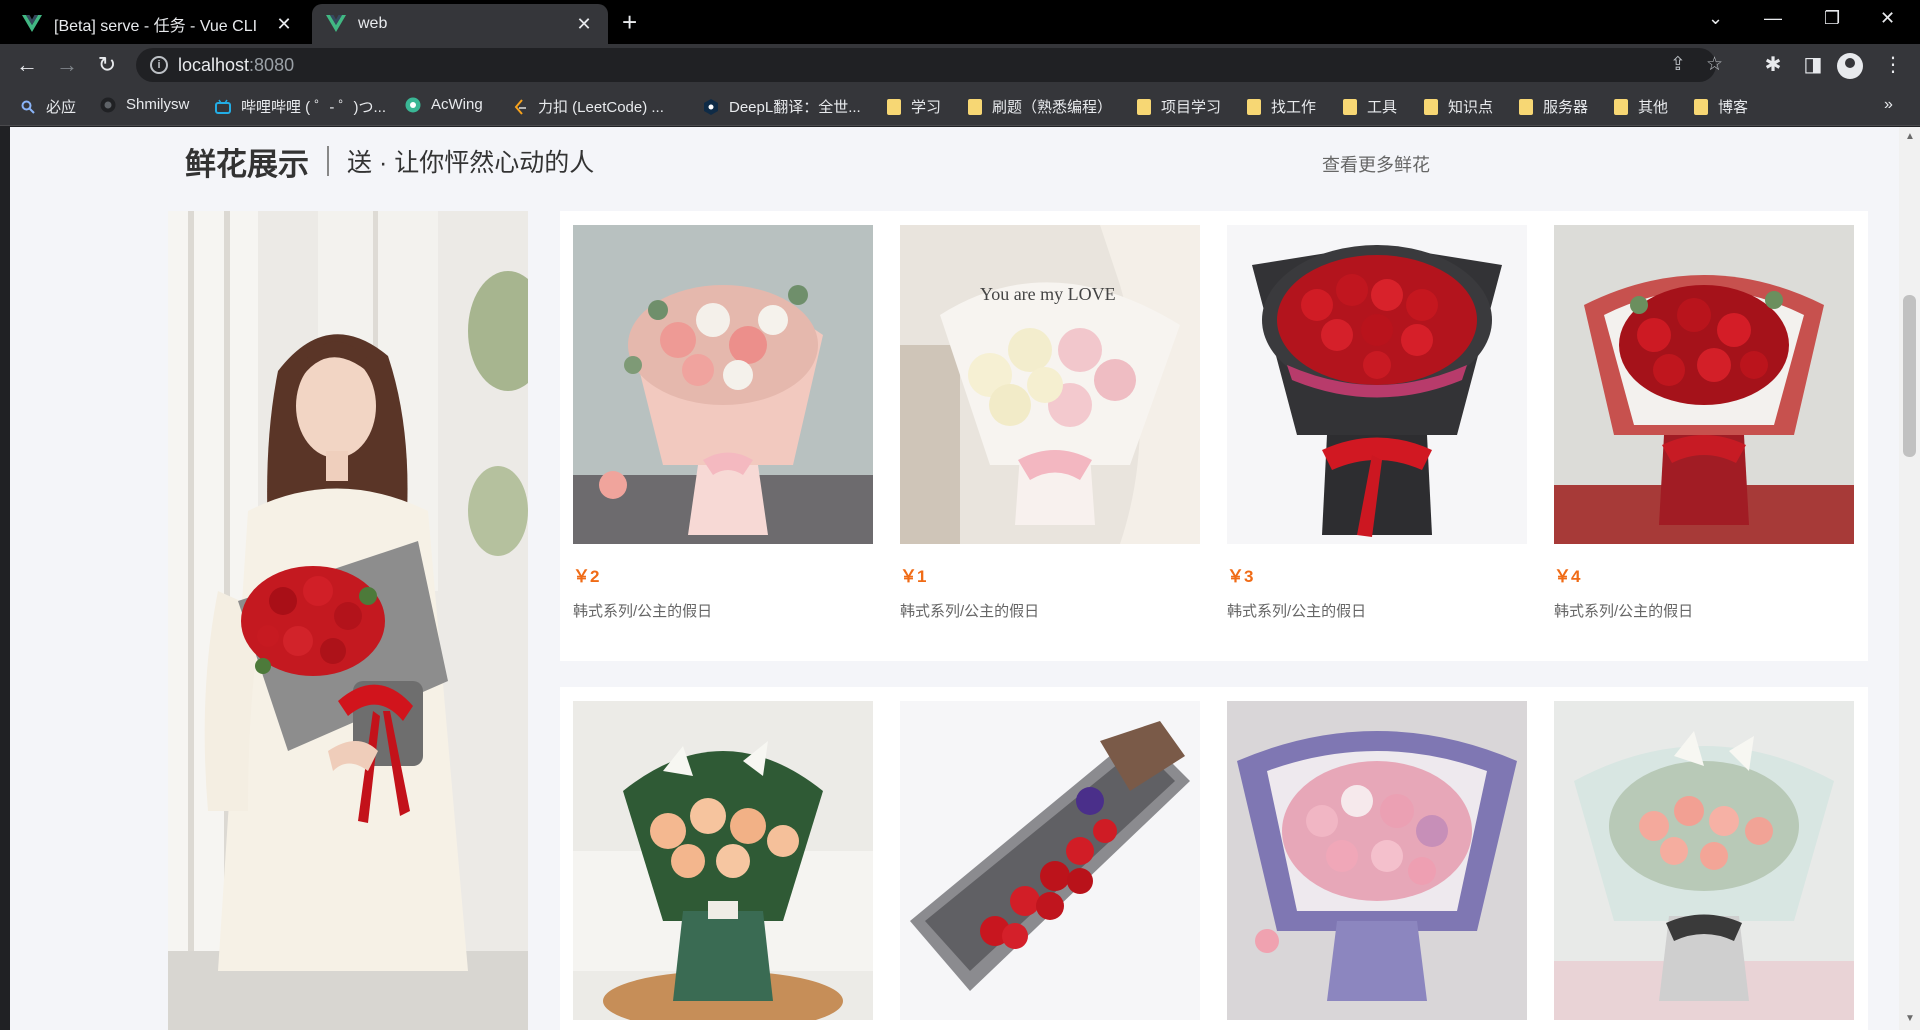 This screenshot has width=1920, height=1030. What do you see at coordinates (108, 104) in the screenshot?
I see `github-icon` at bounding box center [108, 104].